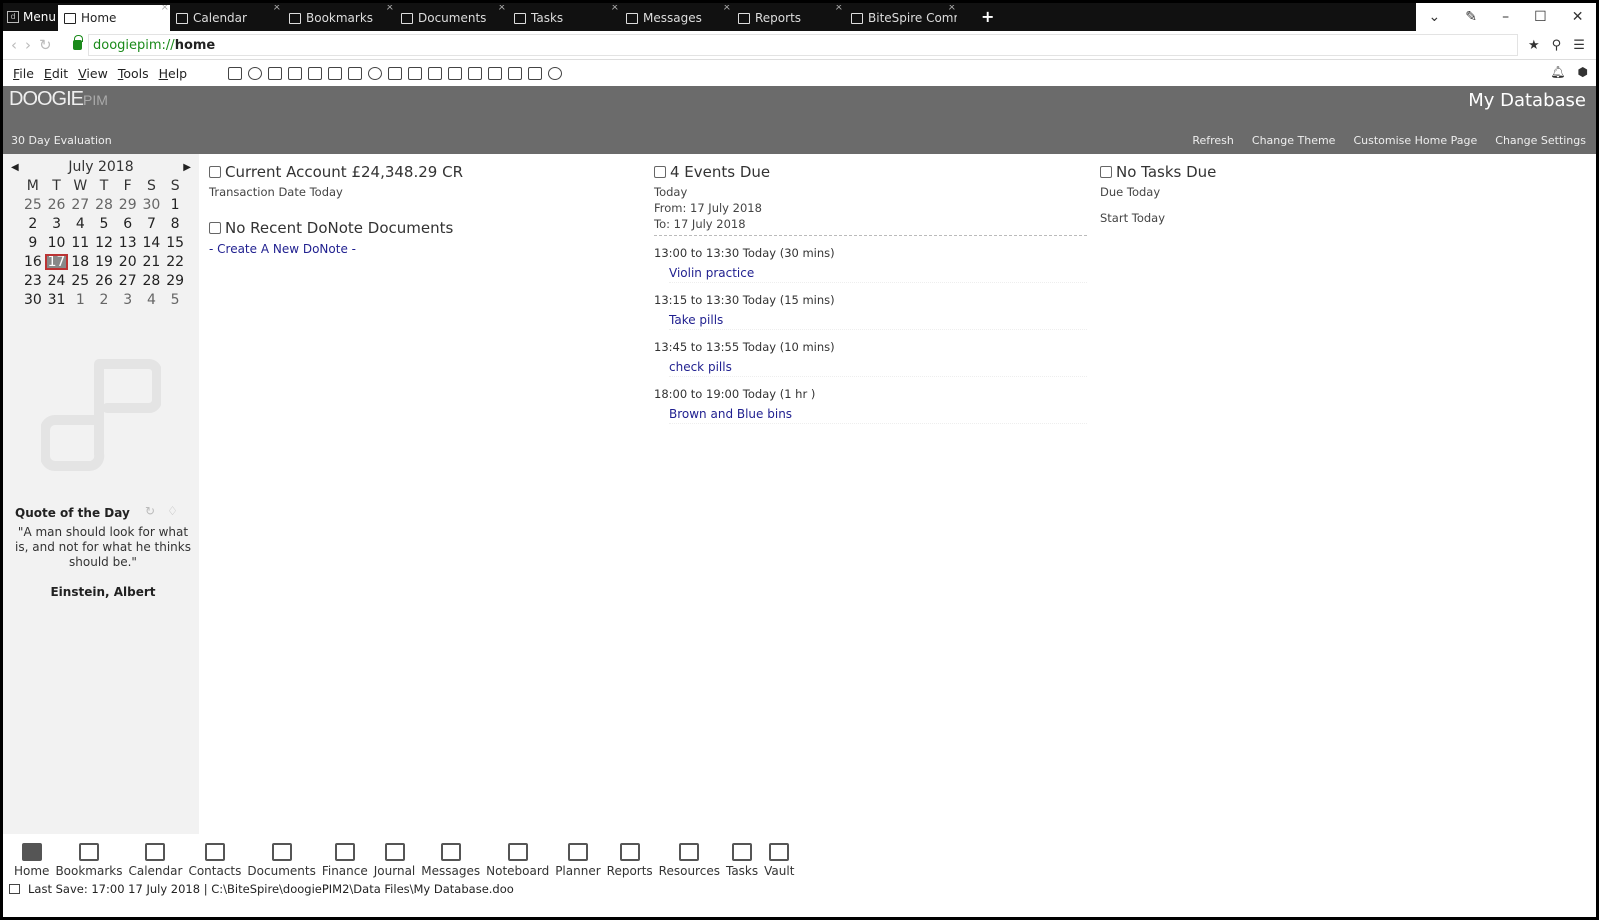 The width and height of the screenshot is (1599, 920). What do you see at coordinates (495, 73) in the screenshot?
I see `phone-icon` at bounding box center [495, 73].